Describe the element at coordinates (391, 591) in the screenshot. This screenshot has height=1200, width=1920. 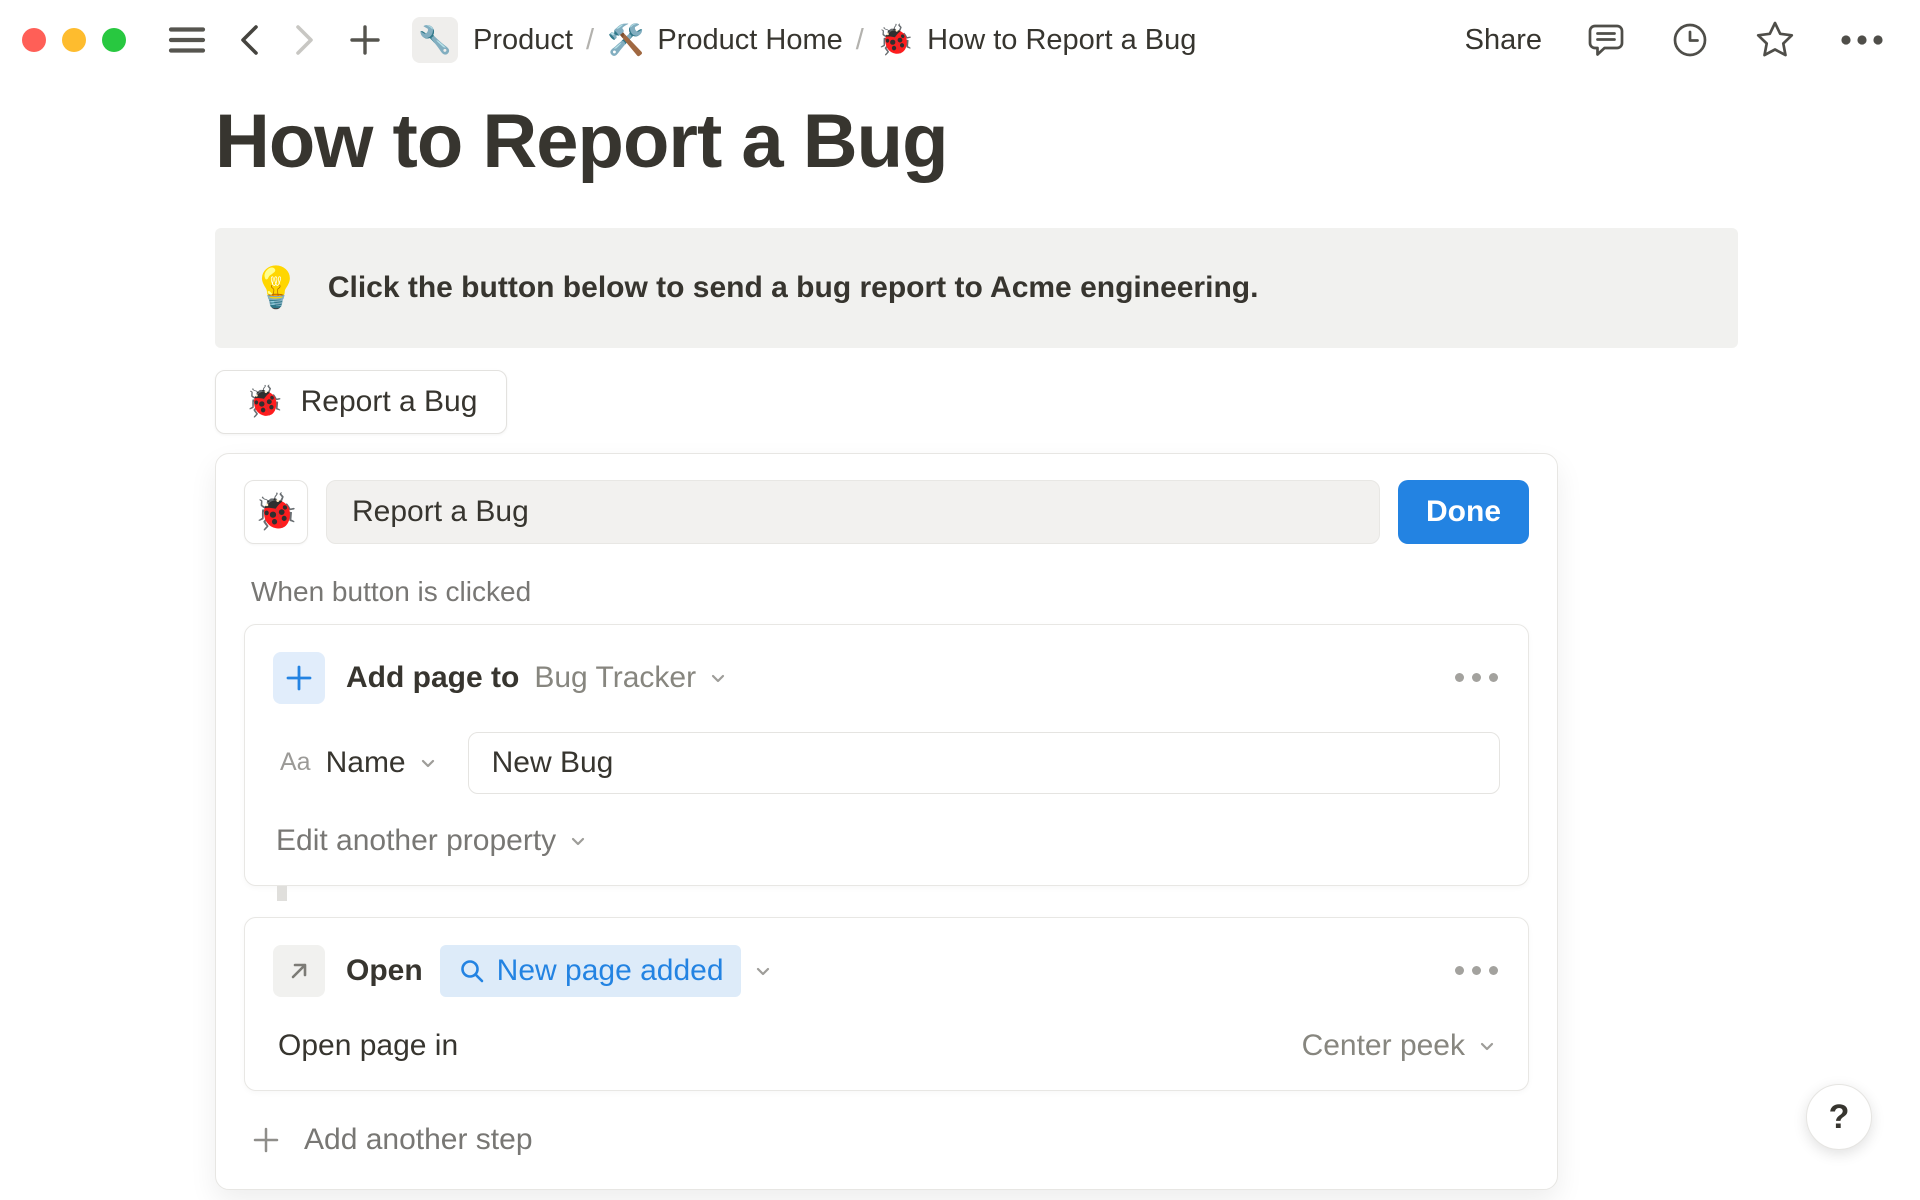
I see `trigger-label: When button is clicked` at that location.